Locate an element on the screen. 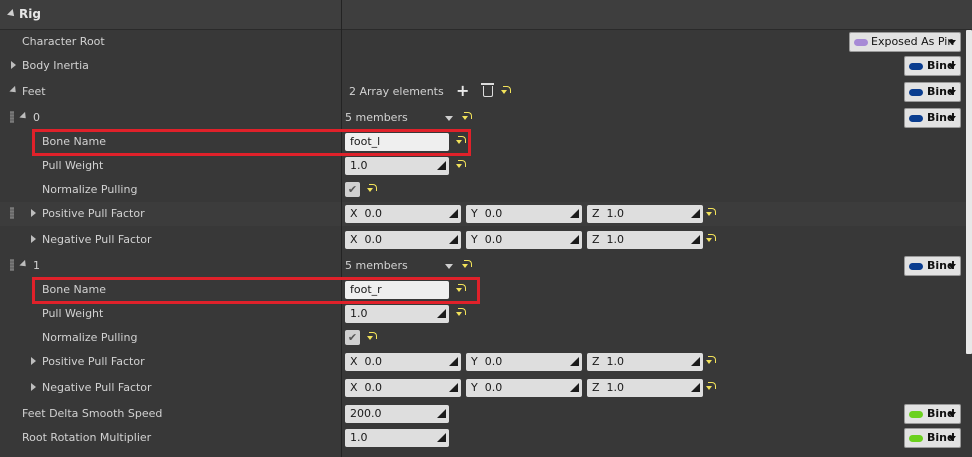 This screenshot has height=457, width=972. positive-pull-factor-row: Positive Pull Factor X 0.0 Y 0.0 Z 1.0 is located at coordinates (486, 362).